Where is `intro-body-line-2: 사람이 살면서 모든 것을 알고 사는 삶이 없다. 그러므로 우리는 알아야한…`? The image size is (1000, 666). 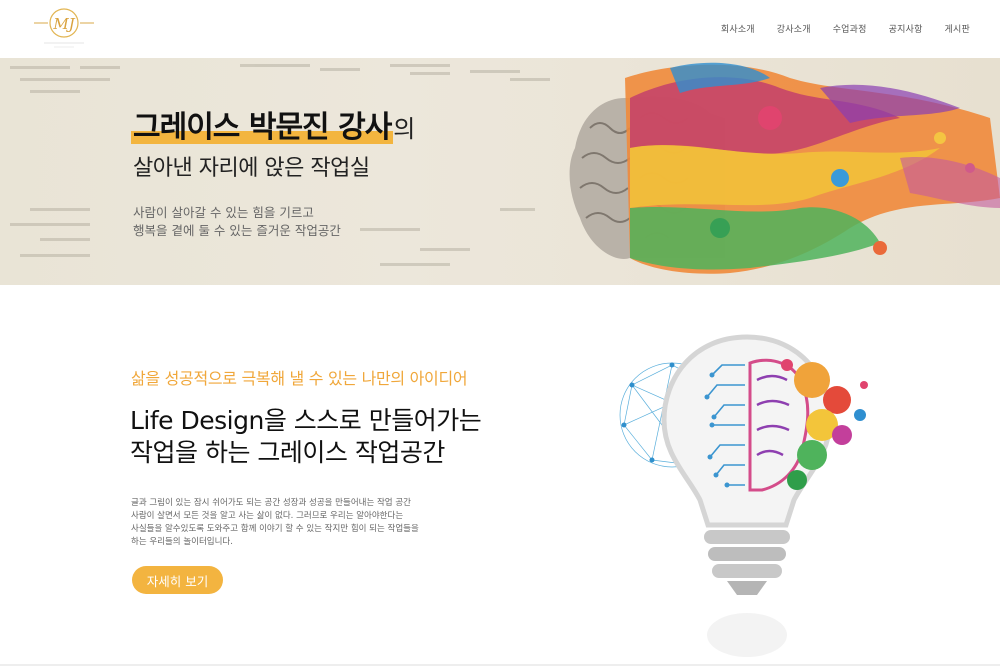 intro-body-line-2: 사람이 살면서 모든 것을 알고 사는 삶이 없다. 그러므로 우리는 알아야한… is located at coordinates (267, 516).